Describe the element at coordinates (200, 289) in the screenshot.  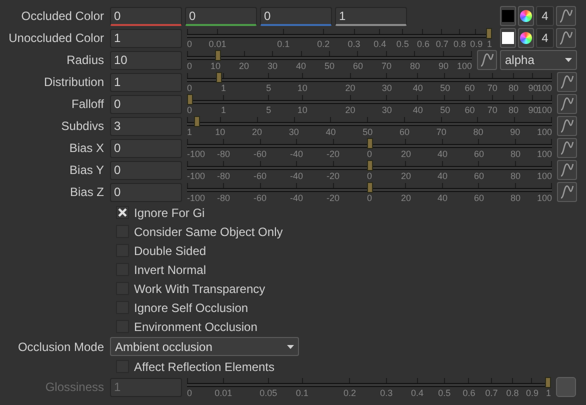
I see `checkbox-label: Work With Transparency` at that location.